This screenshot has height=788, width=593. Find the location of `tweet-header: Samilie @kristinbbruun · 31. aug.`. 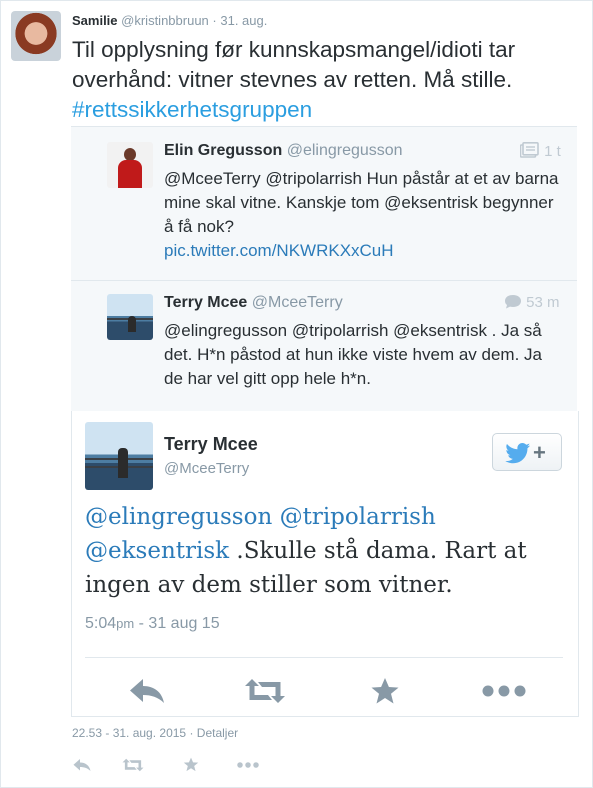

tweet-header: Samilie @kristinbbruun · 31. aug. is located at coordinates (169, 20).